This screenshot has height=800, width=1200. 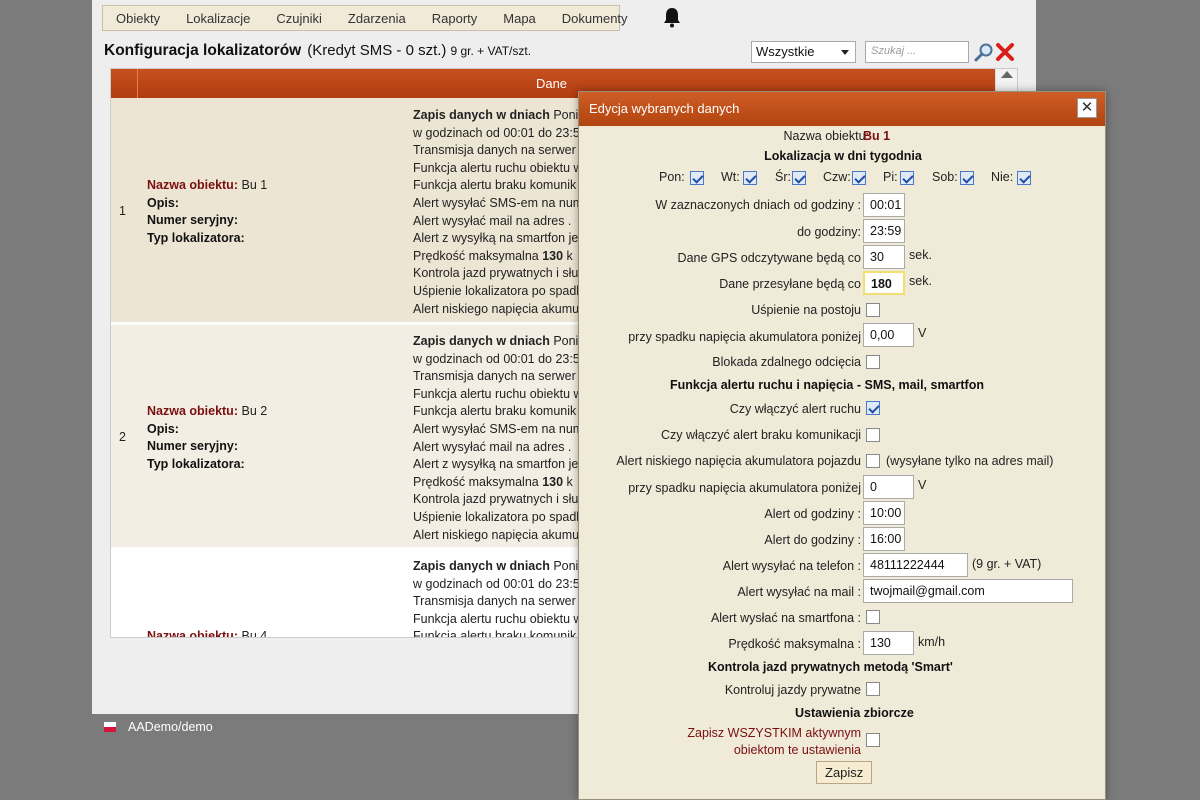 What do you see at coordinates (1002, 177) in the screenshot?
I see `day-label: Nie:` at bounding box center [1002, 177].